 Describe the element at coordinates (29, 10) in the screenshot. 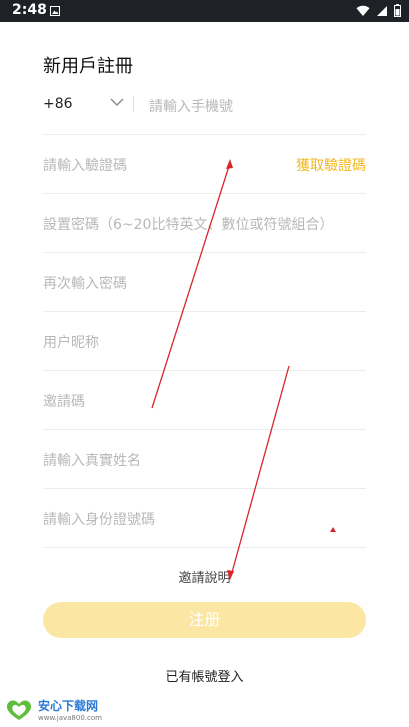

I see `status-time: 2:48` at that location.